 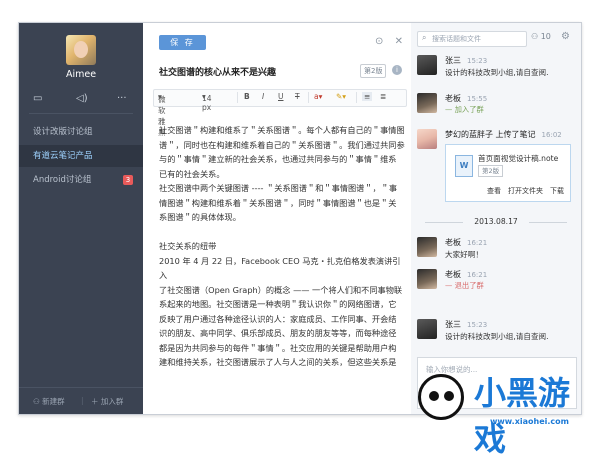 What do you see at coordinates (38, 401) in the screenshot?
I see `people-icon: ⚇` at bounding box center [38, 401].